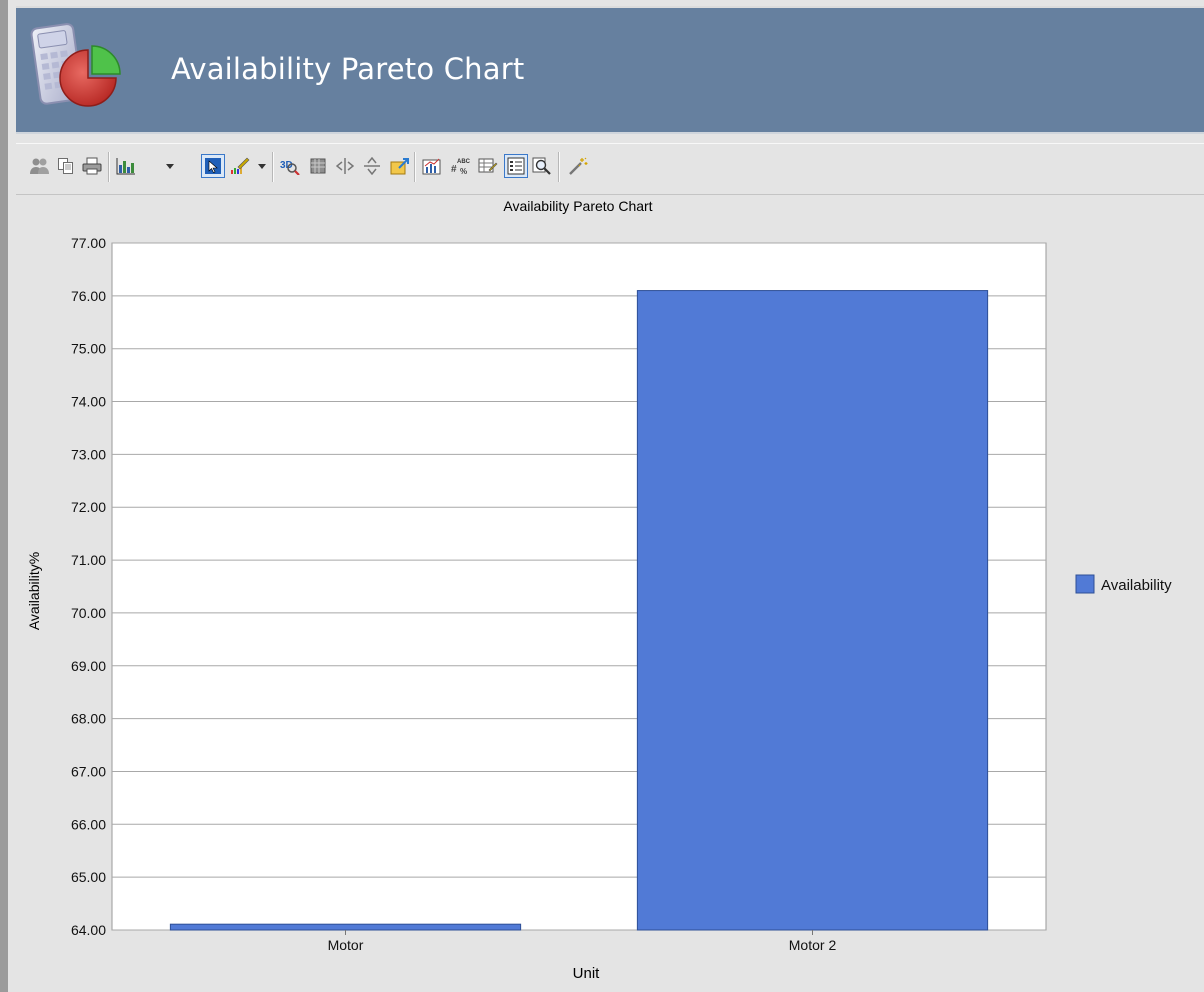 The height and width of the screenshot is (992, 1204). I want to click on horizontal-split-icon, so click(372, 166).